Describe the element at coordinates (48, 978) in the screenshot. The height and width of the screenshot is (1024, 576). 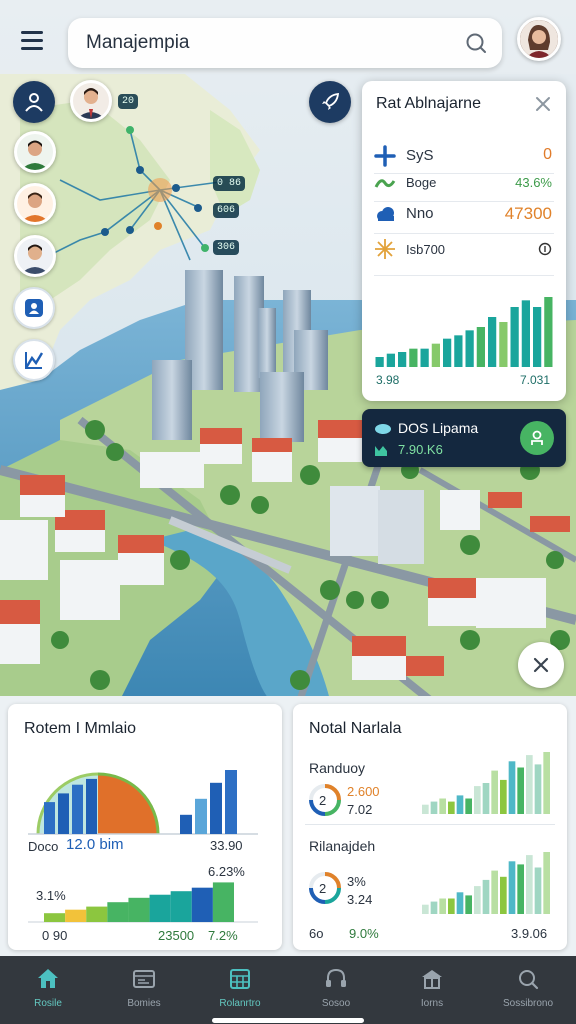
I see `home-icon` at that location.